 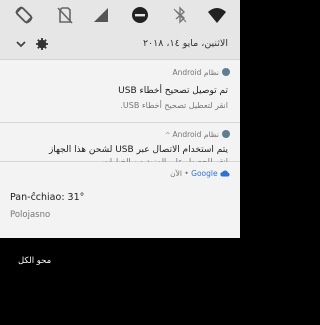 What do you see at coordinates (47, 197) in the screenshot?
I see `weather-title: Pan-ĉchiao: 31°` at bounding box center [47, 197].